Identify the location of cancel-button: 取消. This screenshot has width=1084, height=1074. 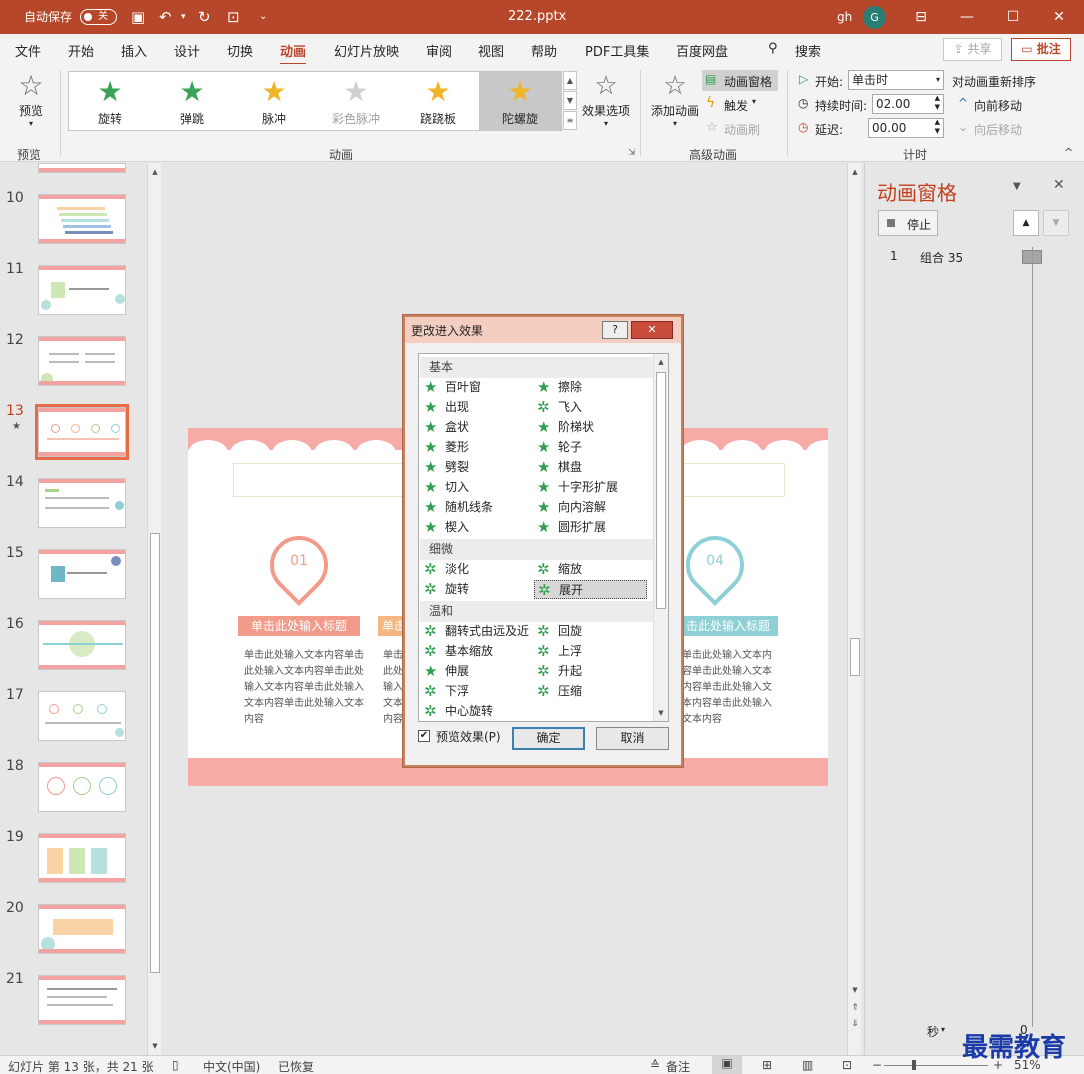
(632, 738).